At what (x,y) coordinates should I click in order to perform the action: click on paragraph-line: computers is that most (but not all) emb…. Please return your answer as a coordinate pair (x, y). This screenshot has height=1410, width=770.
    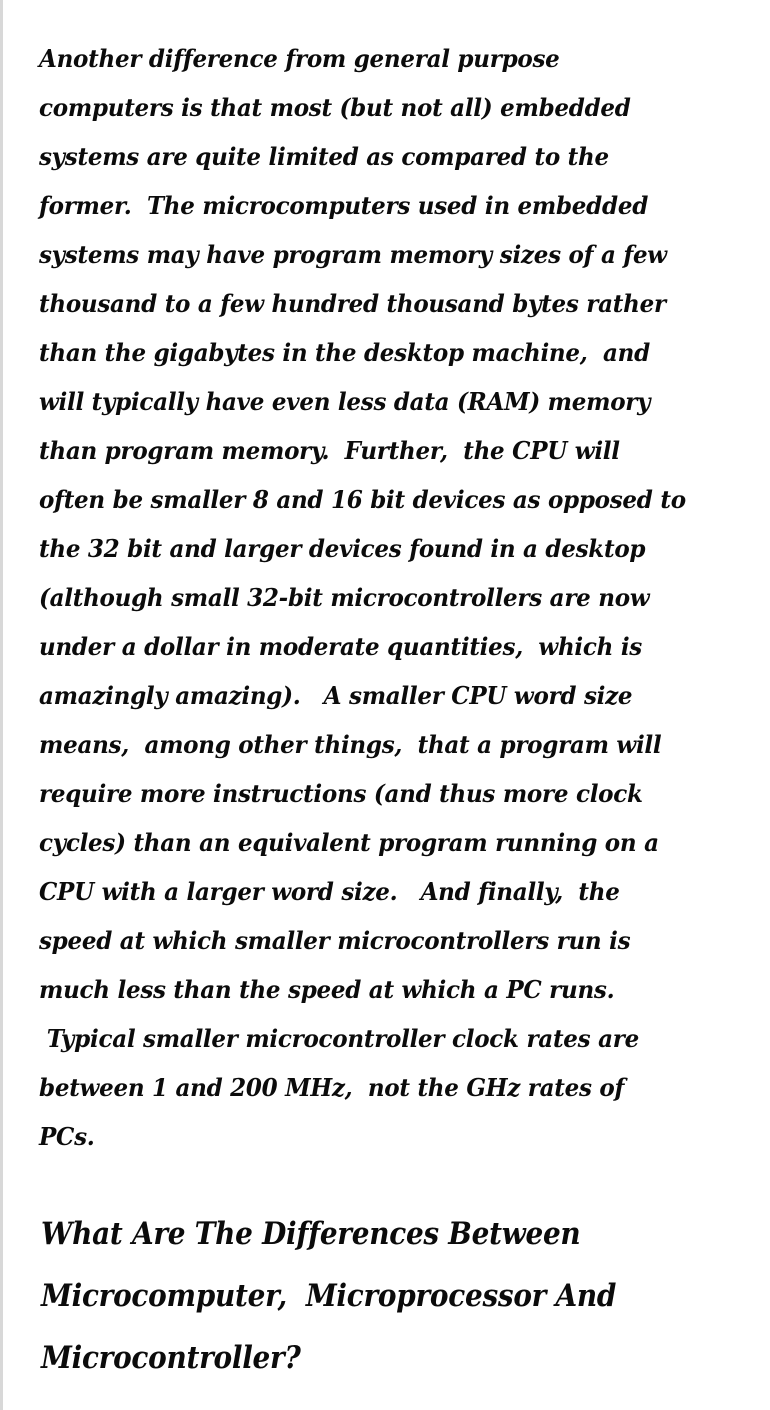
    Looking at the image, I should click on (335, 107).